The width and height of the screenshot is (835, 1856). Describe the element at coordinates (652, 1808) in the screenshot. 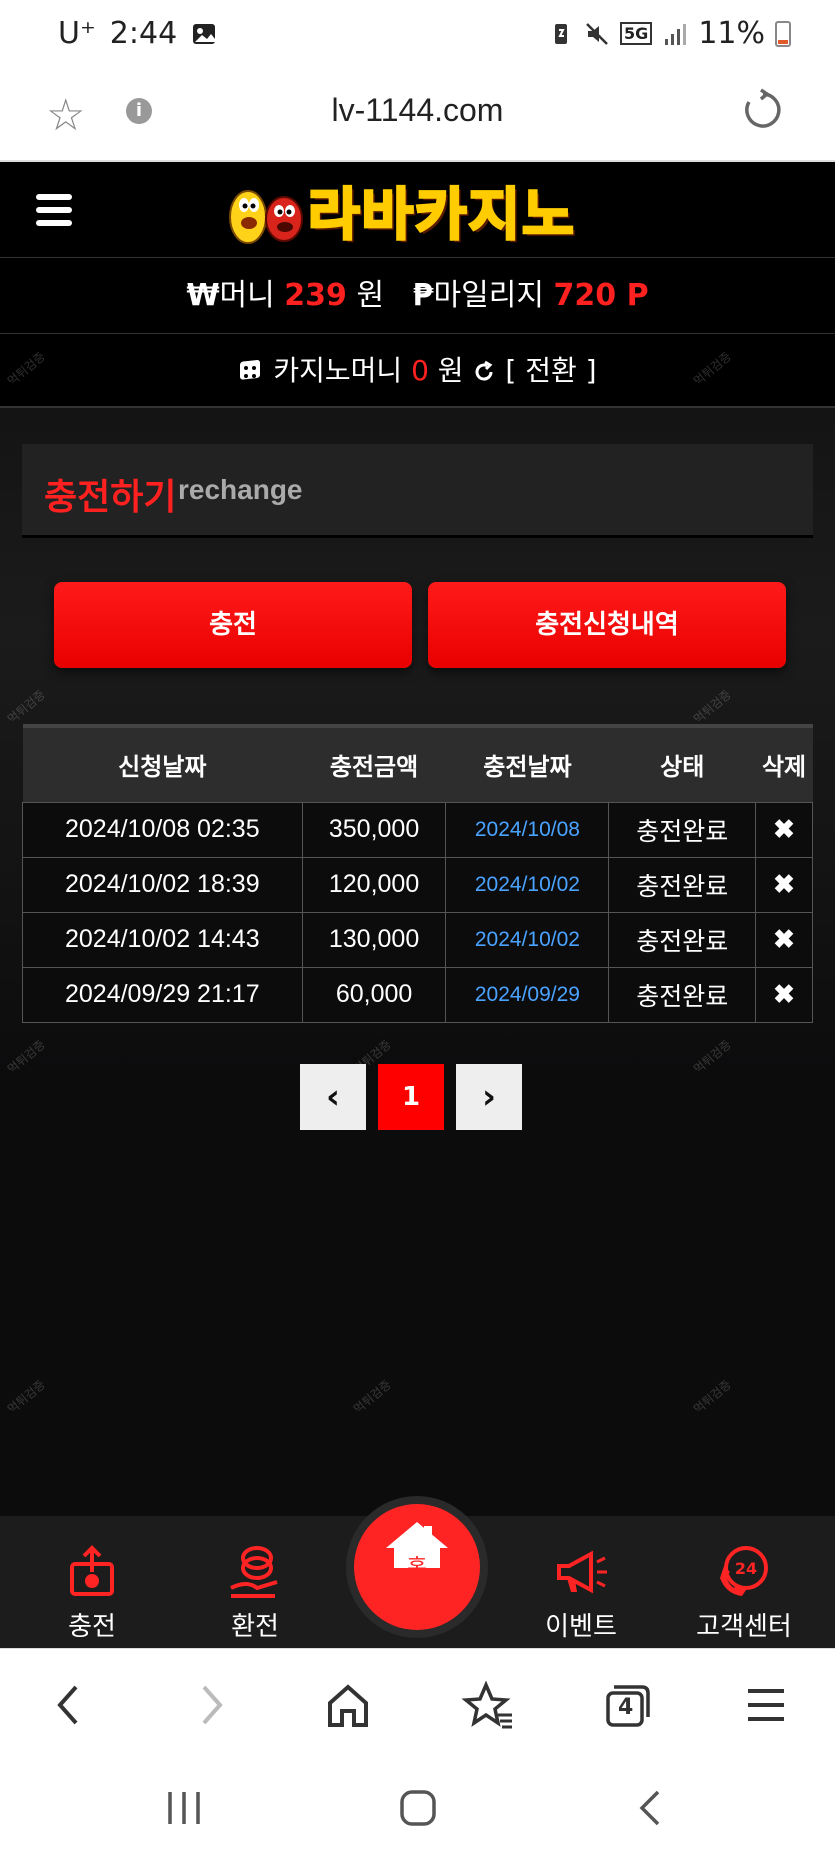

I see `system-back-icon` at that location.